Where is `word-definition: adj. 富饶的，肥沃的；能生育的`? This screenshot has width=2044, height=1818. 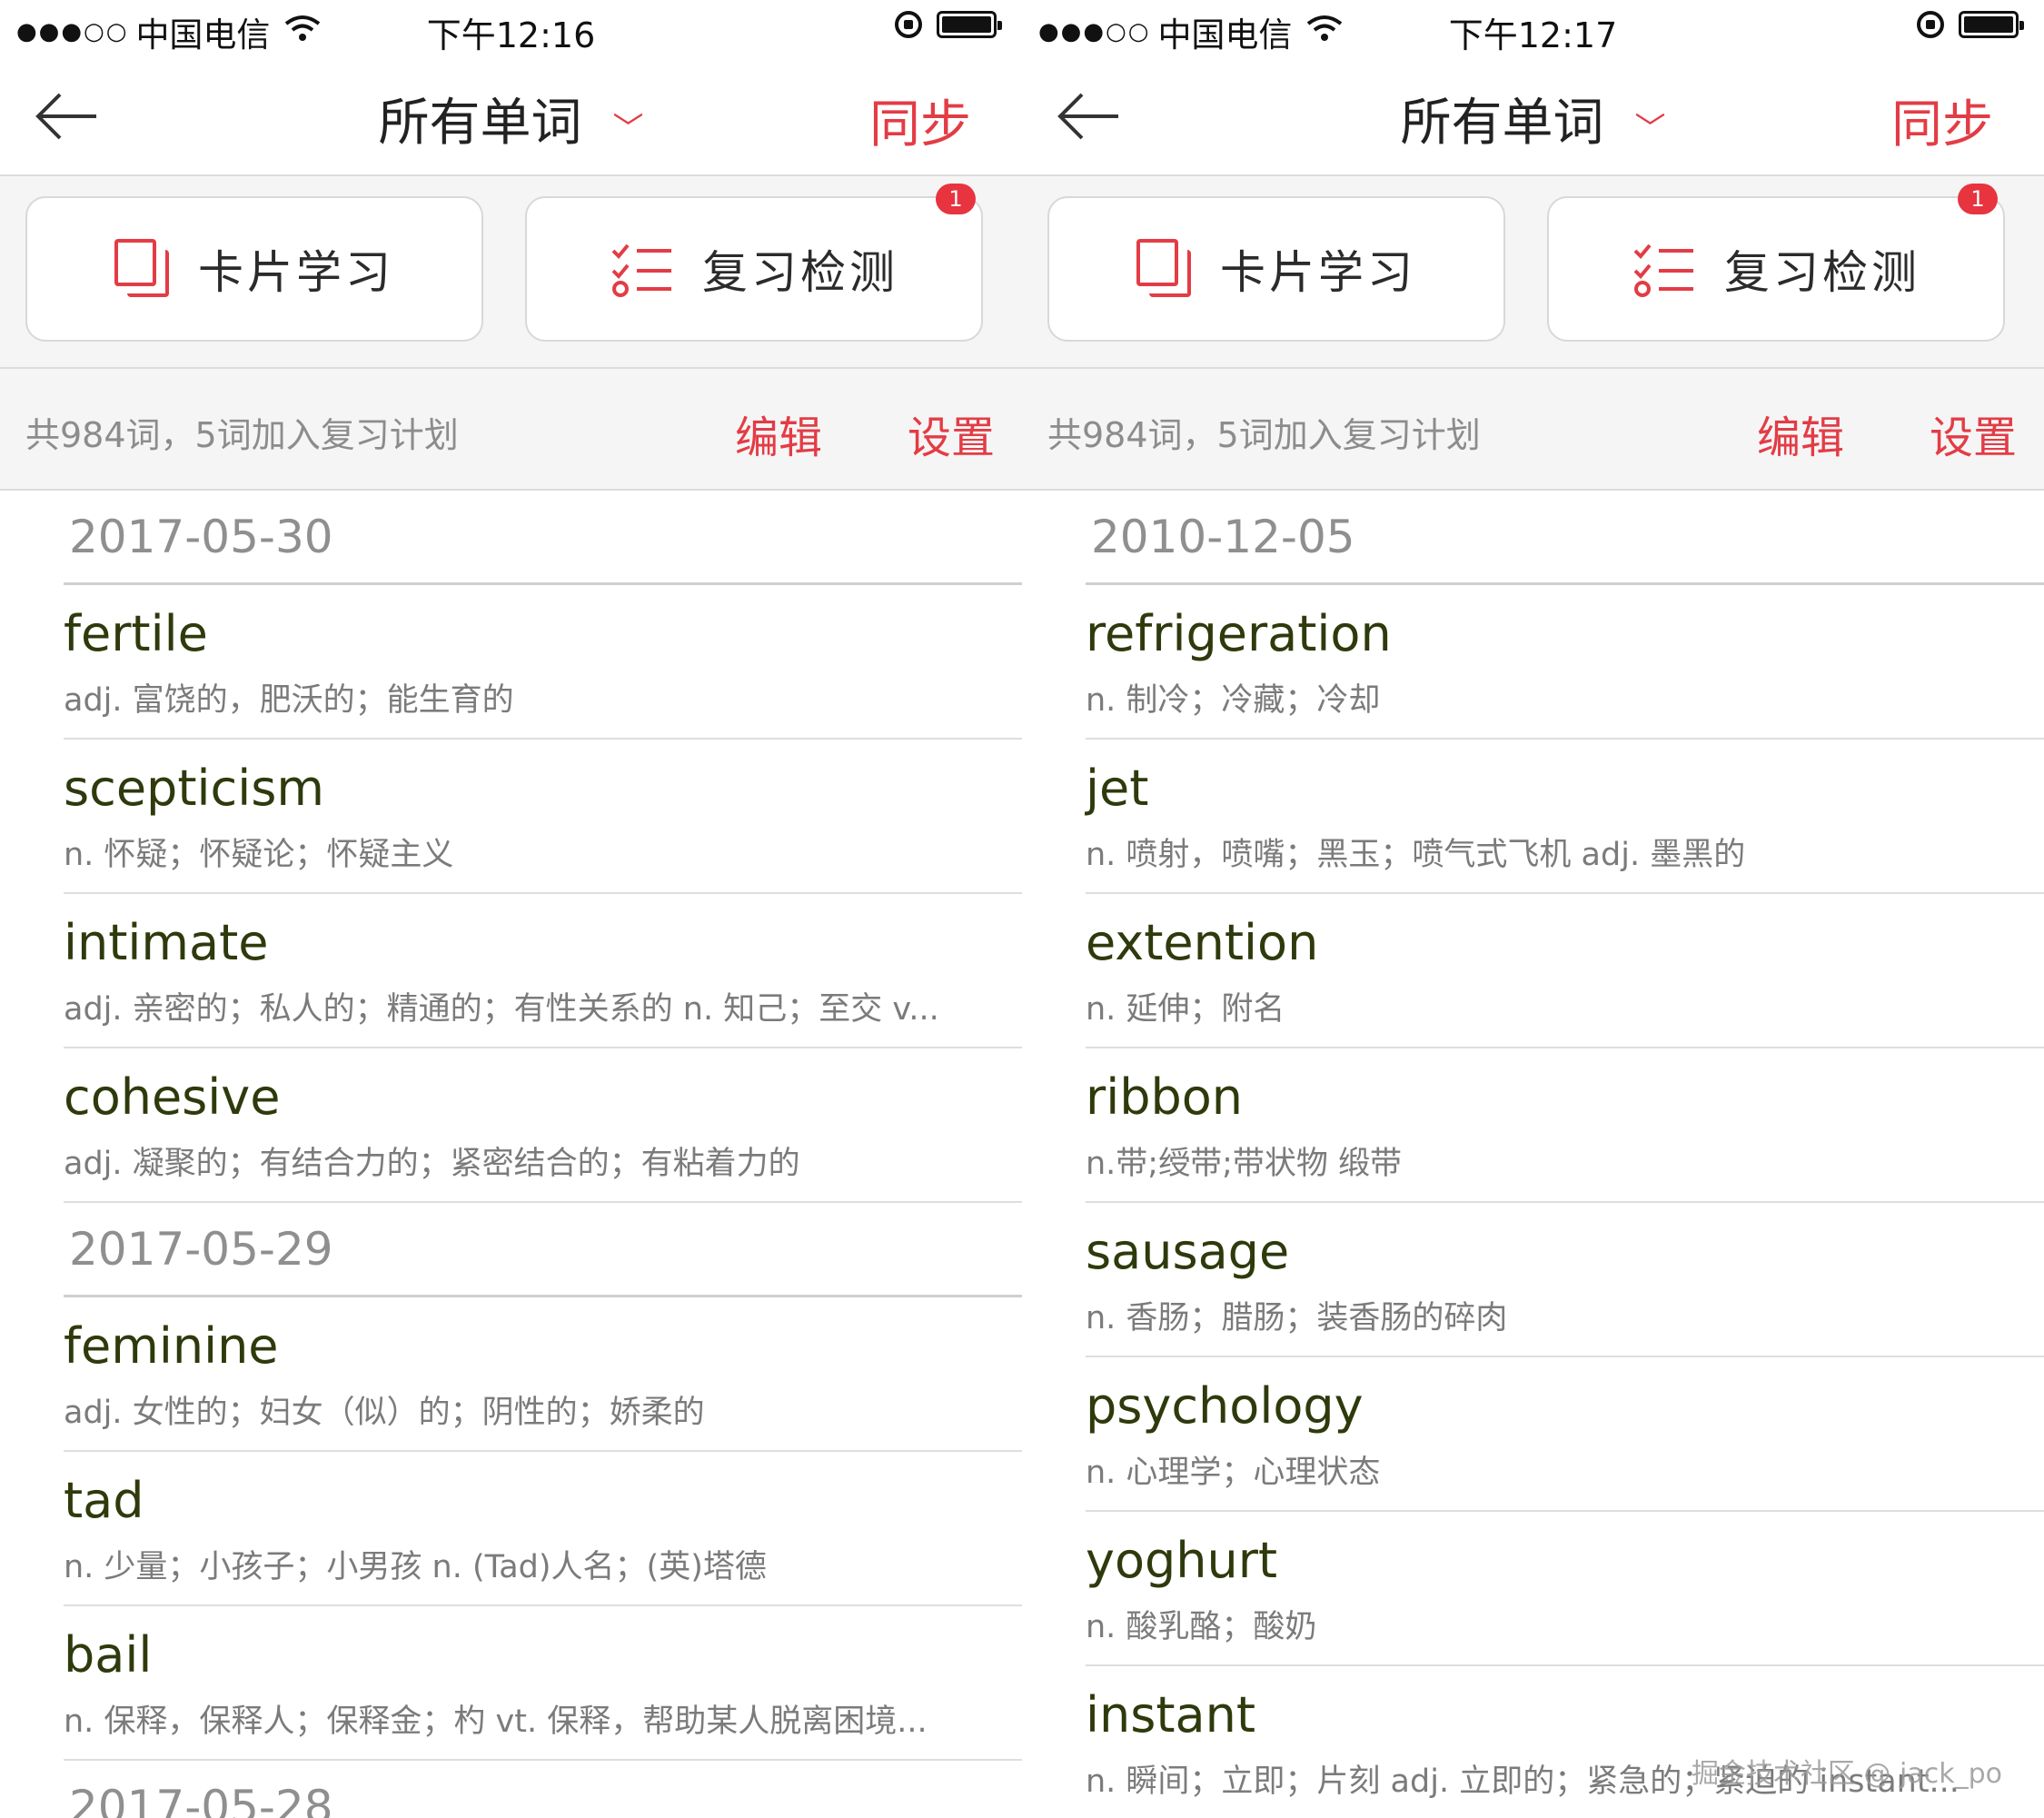
word-definition: adj. 富饶的，肥沃的；能生育的 is located at coordinates (289, 700).